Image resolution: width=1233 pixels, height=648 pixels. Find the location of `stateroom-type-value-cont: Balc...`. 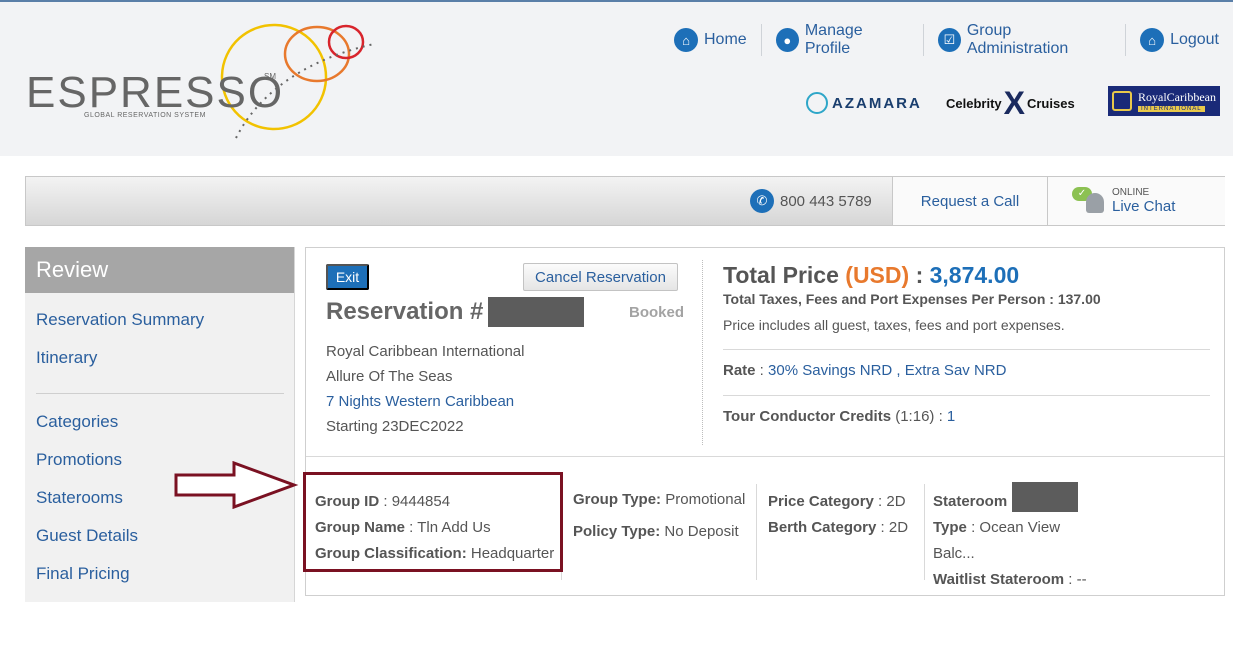

stateroom-type-value-cont: Balc... is located at coordinates (954, 553).